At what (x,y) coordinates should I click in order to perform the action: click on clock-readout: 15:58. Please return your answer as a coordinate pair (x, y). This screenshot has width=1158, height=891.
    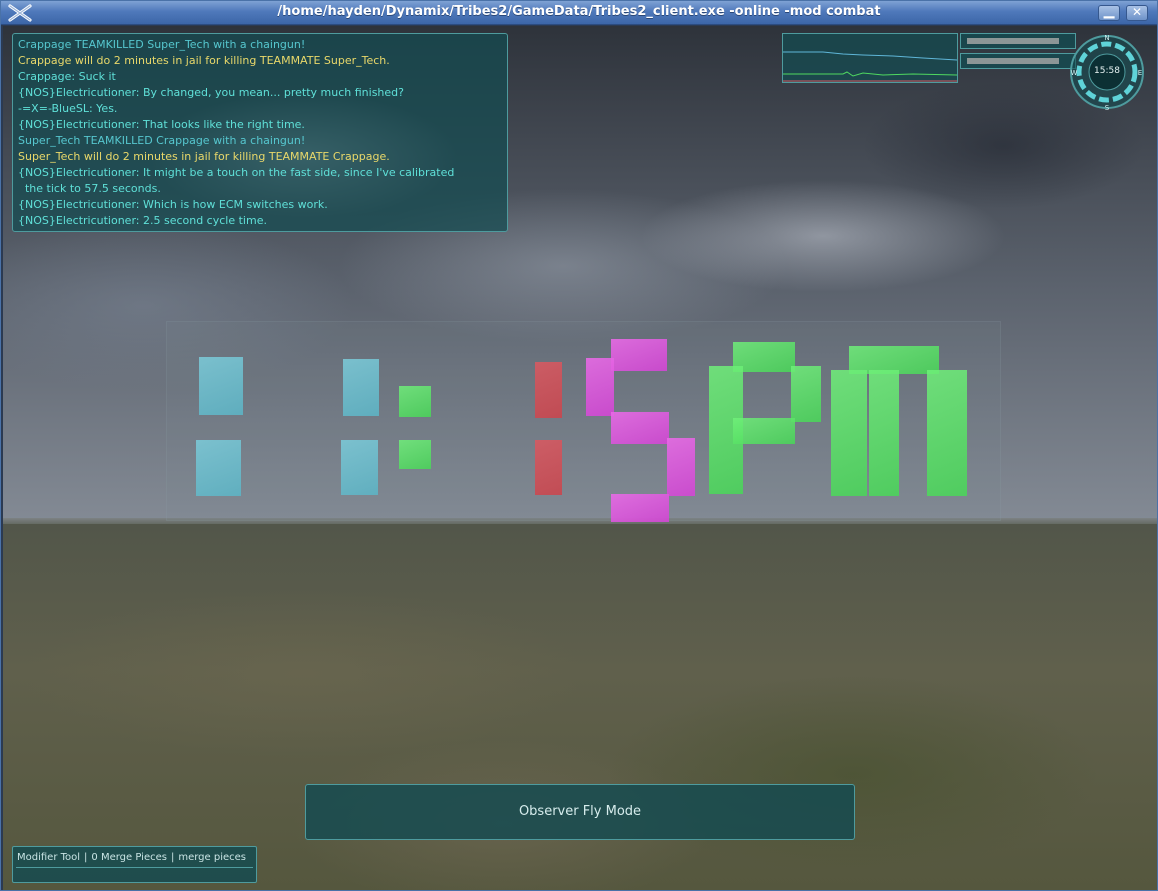
    Looking at the image, I should click on (1107, 71).